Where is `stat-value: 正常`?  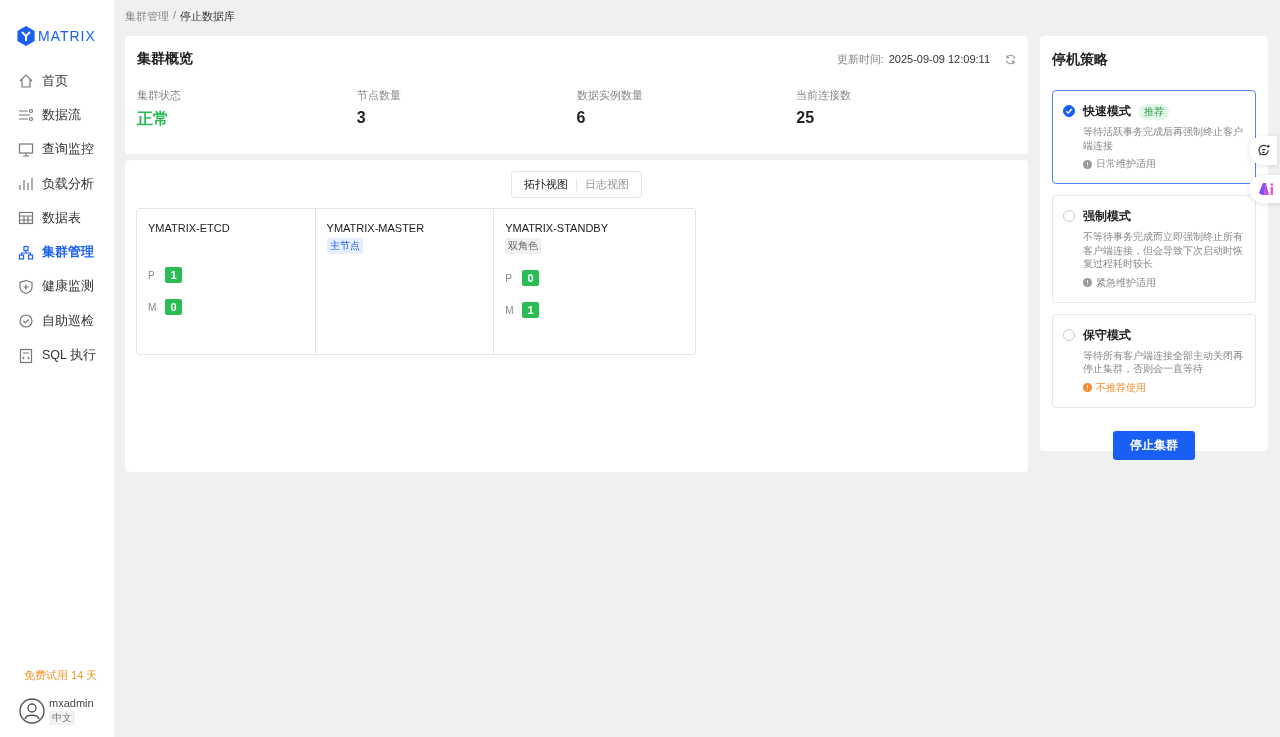 stat-value: 正常 is located at coordinates (153, 119).